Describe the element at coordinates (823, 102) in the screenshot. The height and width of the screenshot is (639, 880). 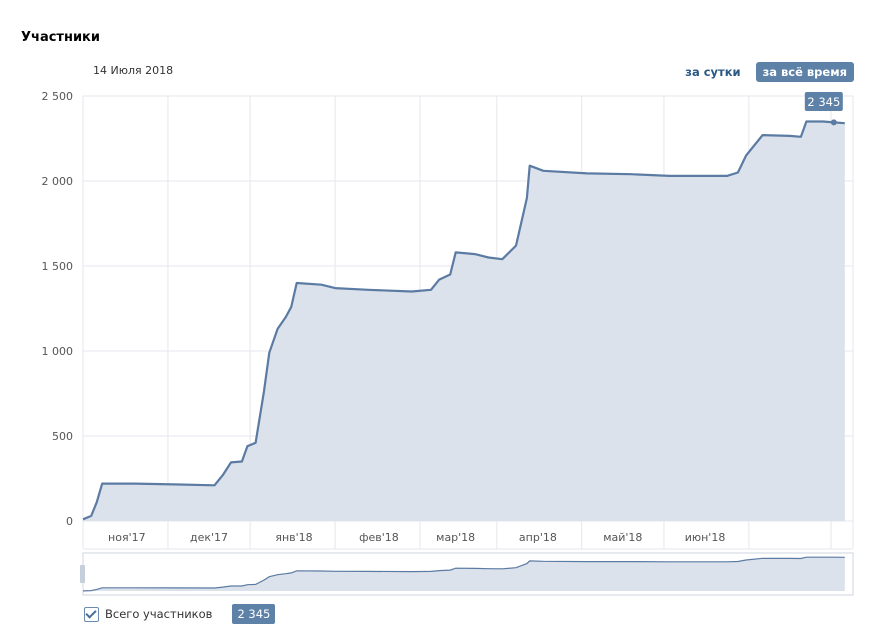
I see `tooltip-value: 2 345` at that location.